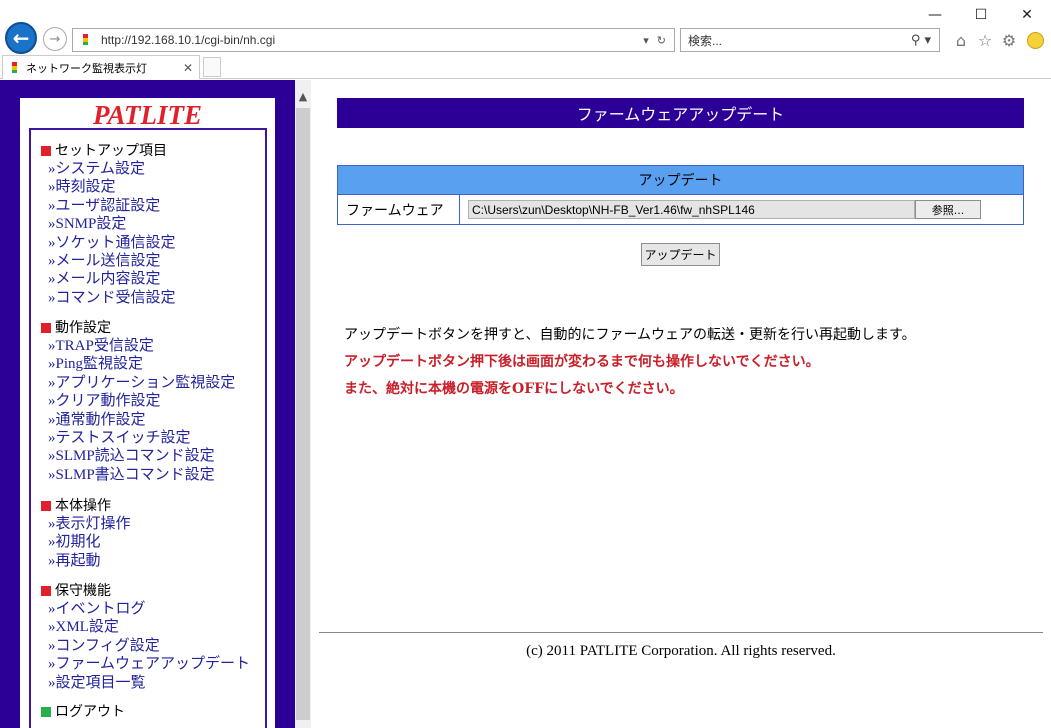  What do you see at coordinates (108, 187) in the screenshot?
I see `nav-link-time: »時刻設定` at bounding box center [108, 187].